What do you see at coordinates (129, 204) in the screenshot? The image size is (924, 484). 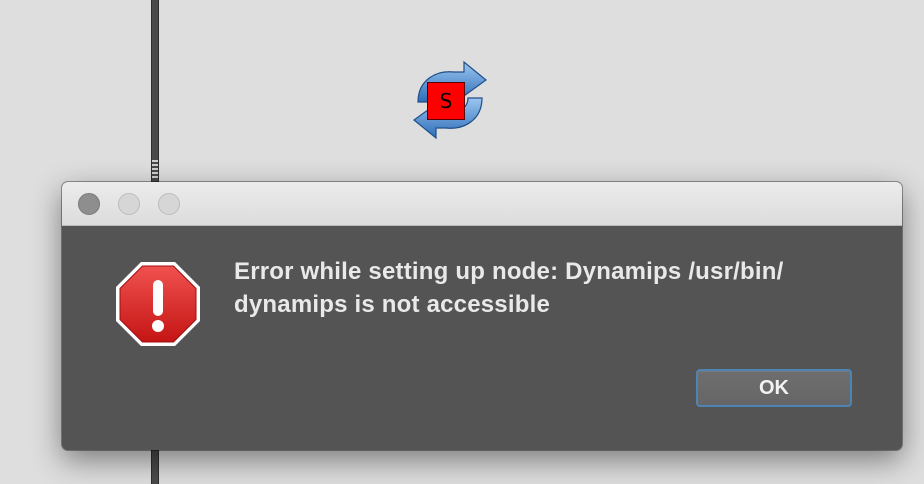 I see `minimize-icon` at bounding box center [129, 204].